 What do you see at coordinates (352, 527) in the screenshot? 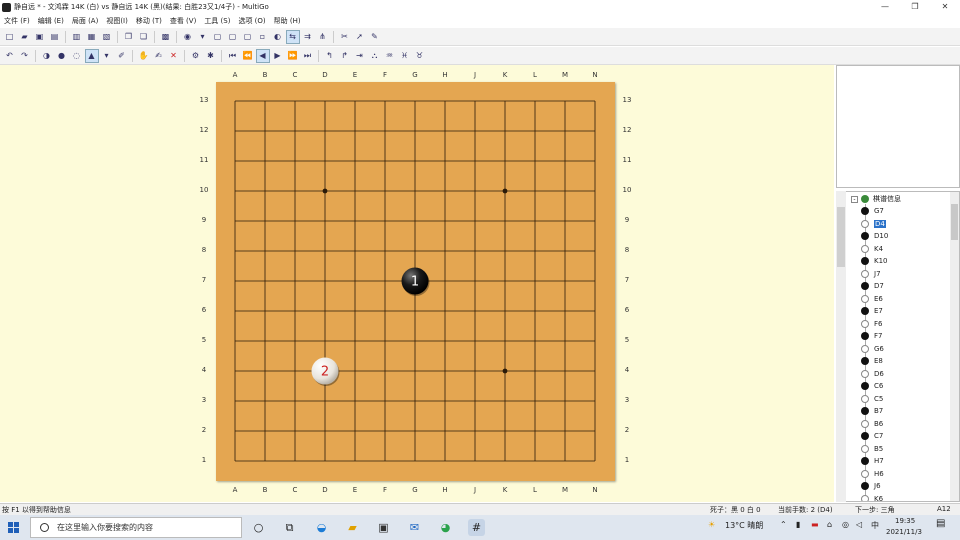
I see `file-explorer-icon: ▰` at bounding box center [352, 527].